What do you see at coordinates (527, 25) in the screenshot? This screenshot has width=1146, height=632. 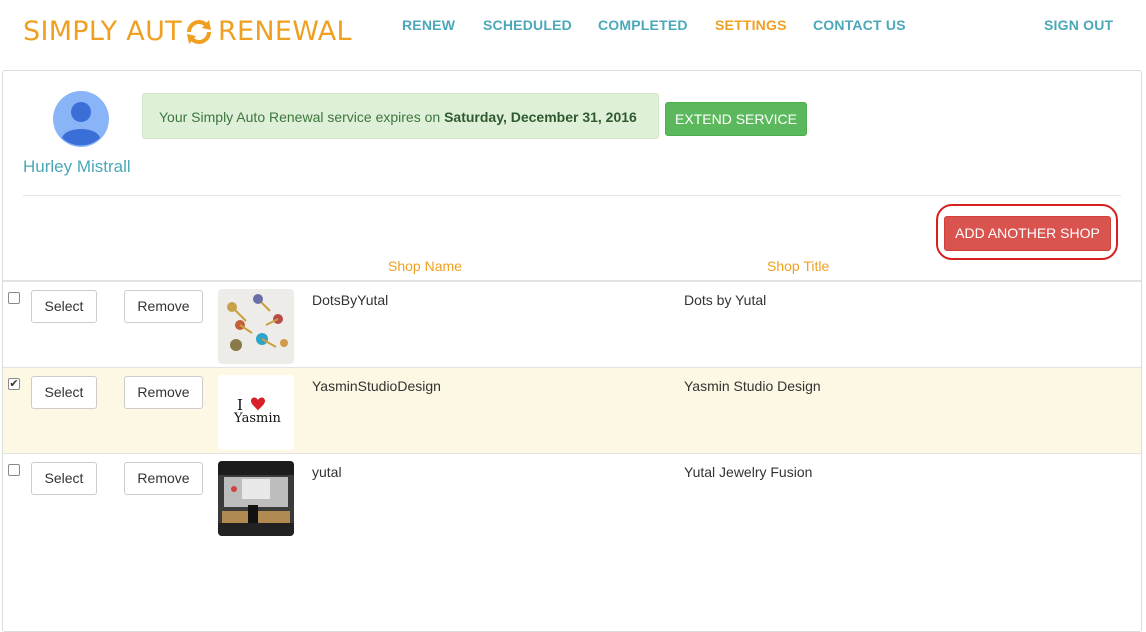 I see `nav-scheduled: SCHEDULED` at bounding box center [527, 25].